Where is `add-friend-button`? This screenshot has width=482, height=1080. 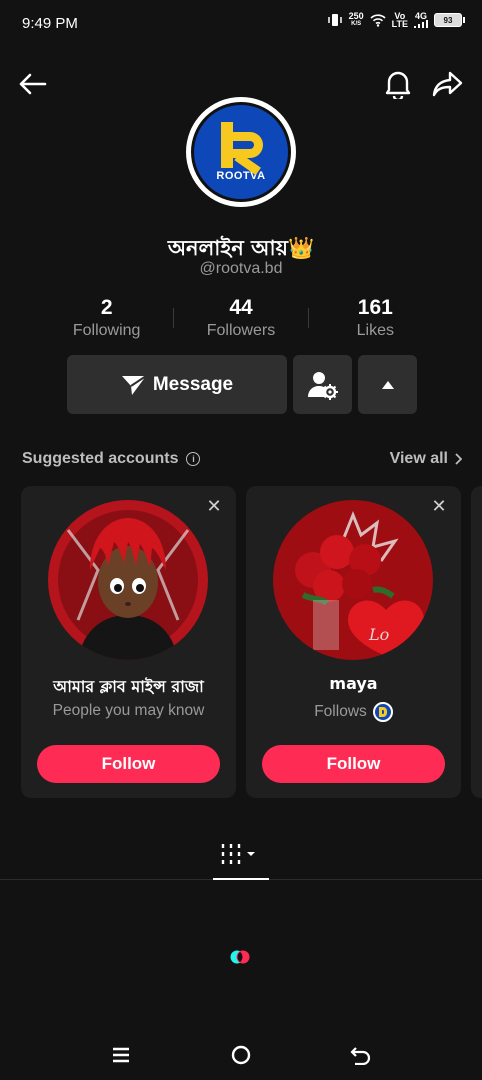
add-friend-button is located at coordinates (322, 384).